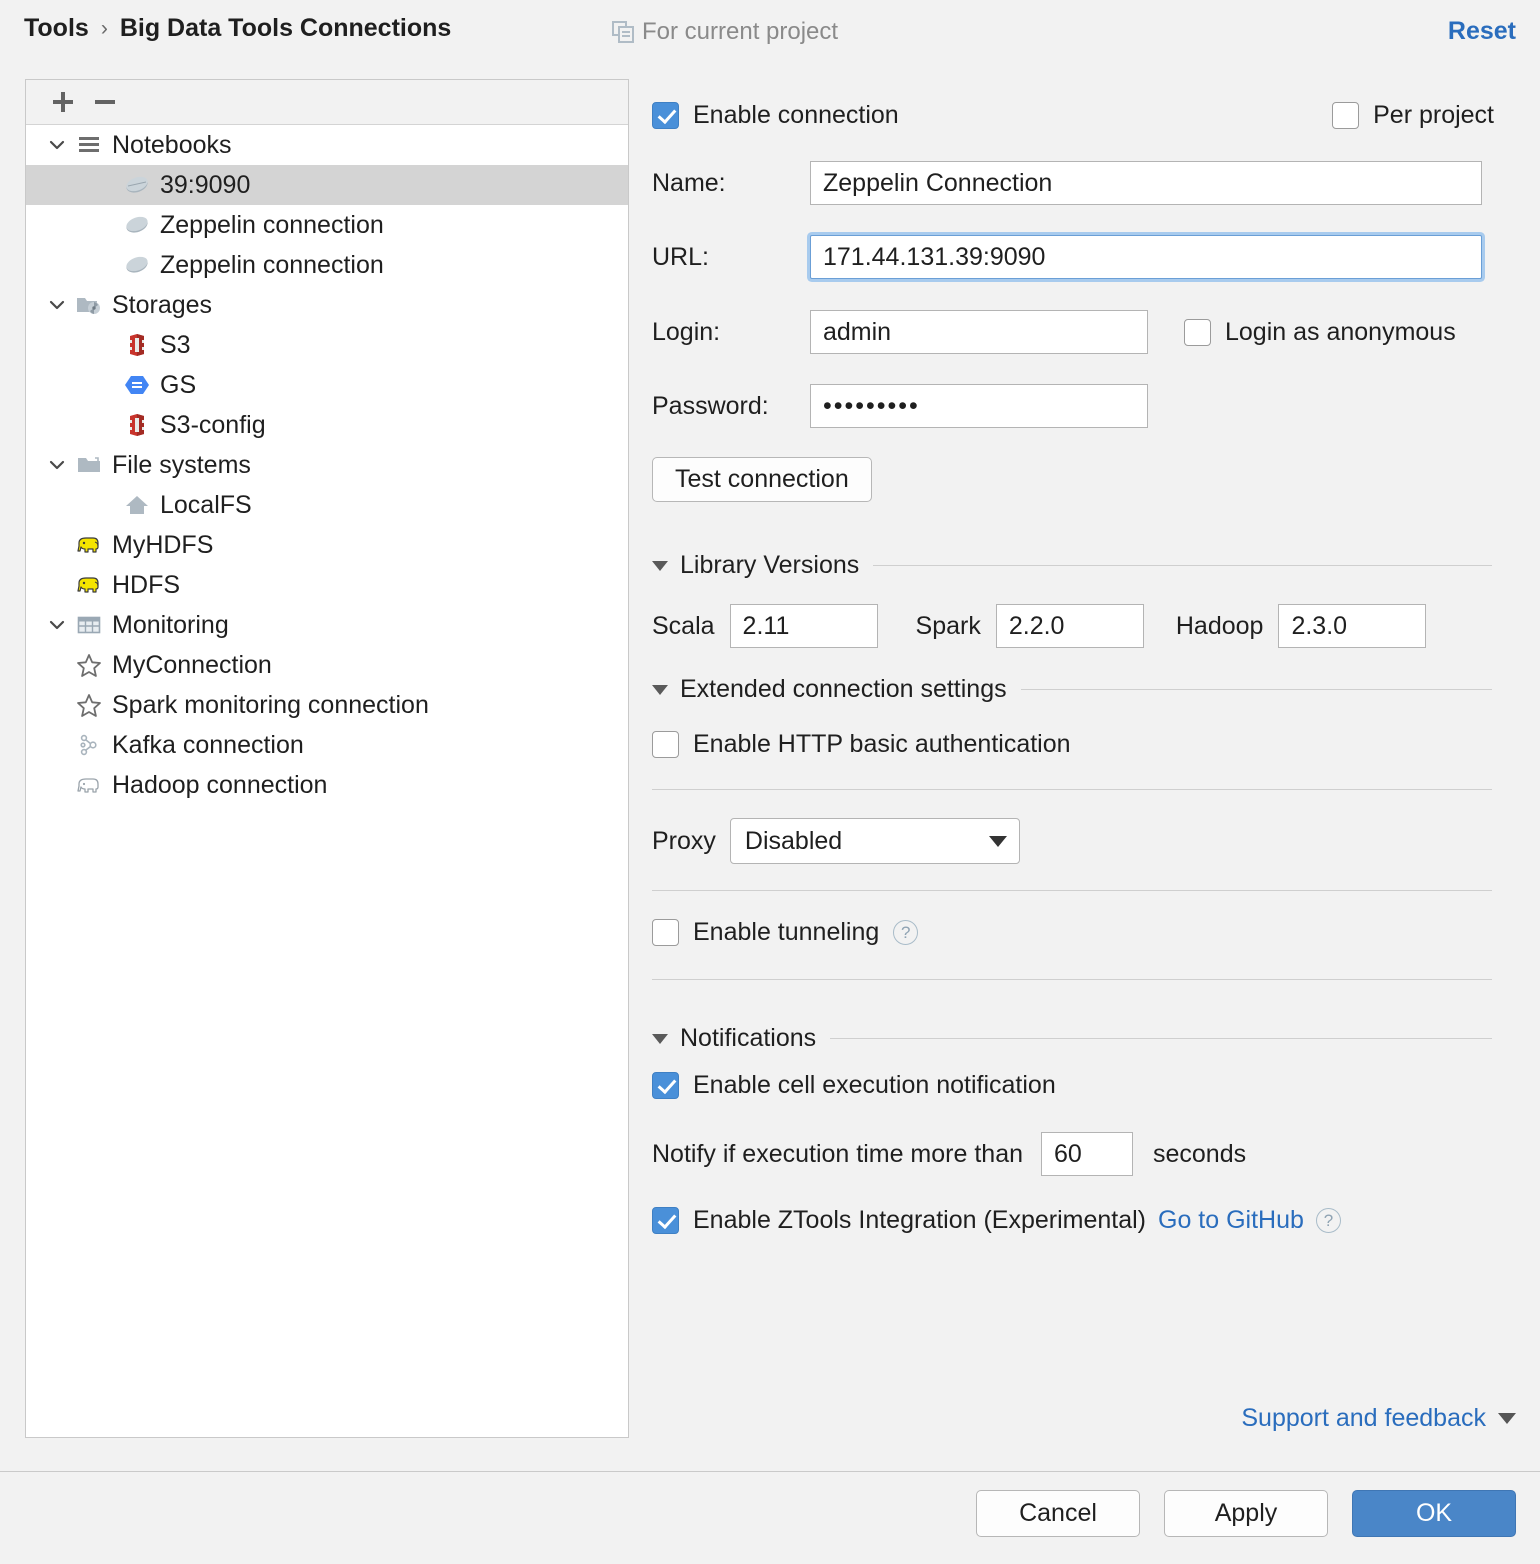 The width and height of the screenshot is (1540, 1564). Describe the element at coordinates (206, 504) in the screenshot. I see `tree-item-label: LocalFS` at that location.